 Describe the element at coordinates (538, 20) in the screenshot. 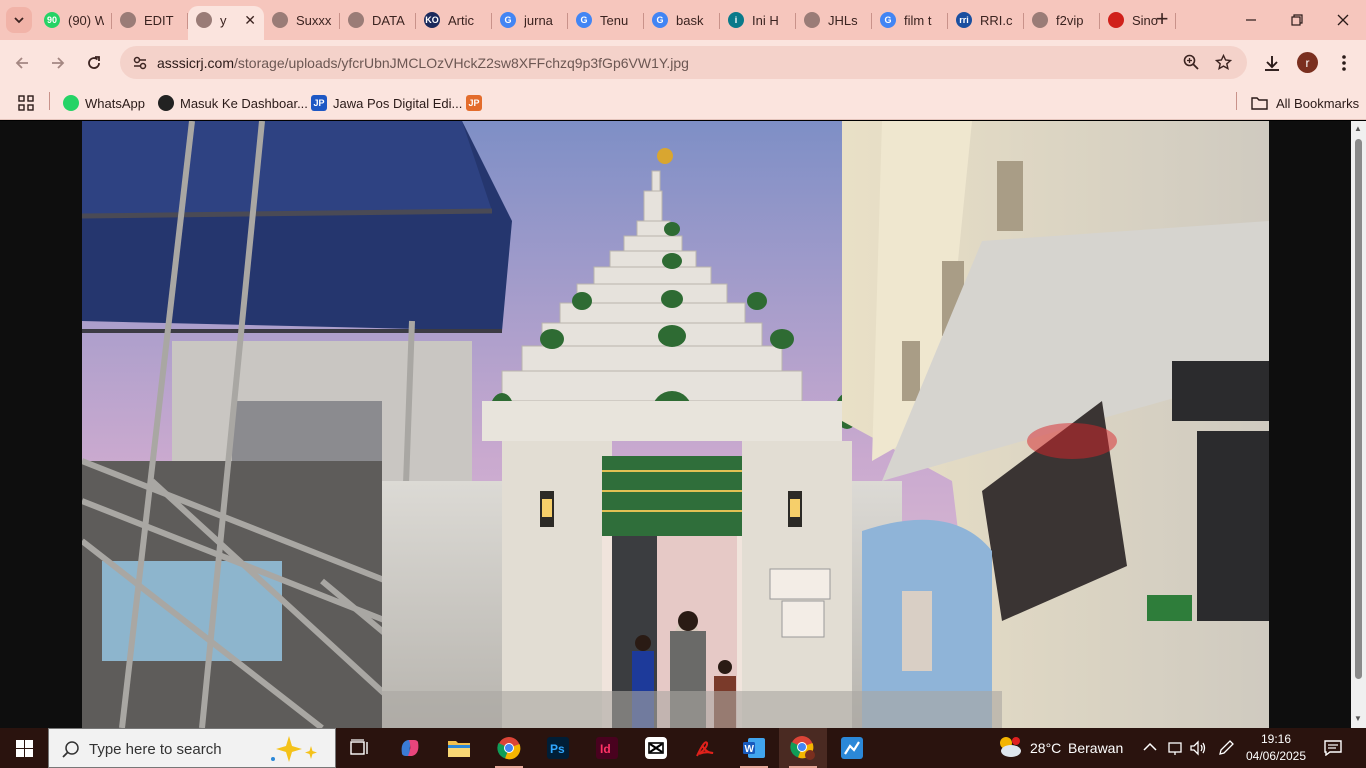

I see `tab-title: jurna` at that location.